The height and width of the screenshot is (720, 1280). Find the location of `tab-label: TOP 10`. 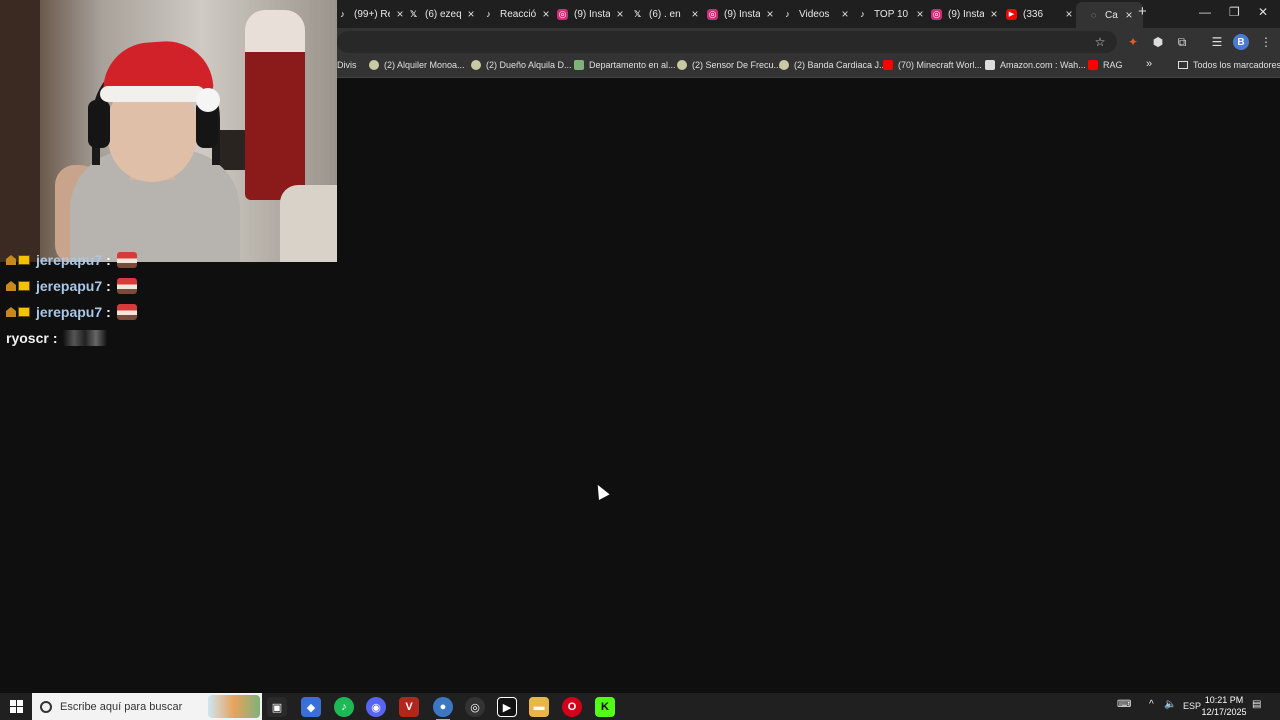

tab-label: TOP 10 is located at coordinates (891, 14).